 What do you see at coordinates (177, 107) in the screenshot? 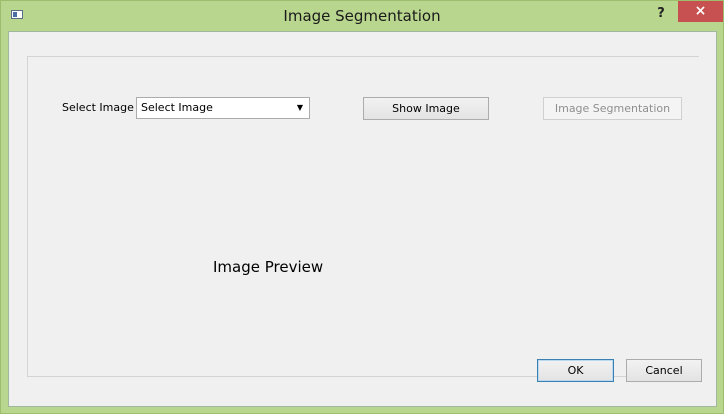
I see `combobox-value: Select Image` at bounding box center [177, 107].